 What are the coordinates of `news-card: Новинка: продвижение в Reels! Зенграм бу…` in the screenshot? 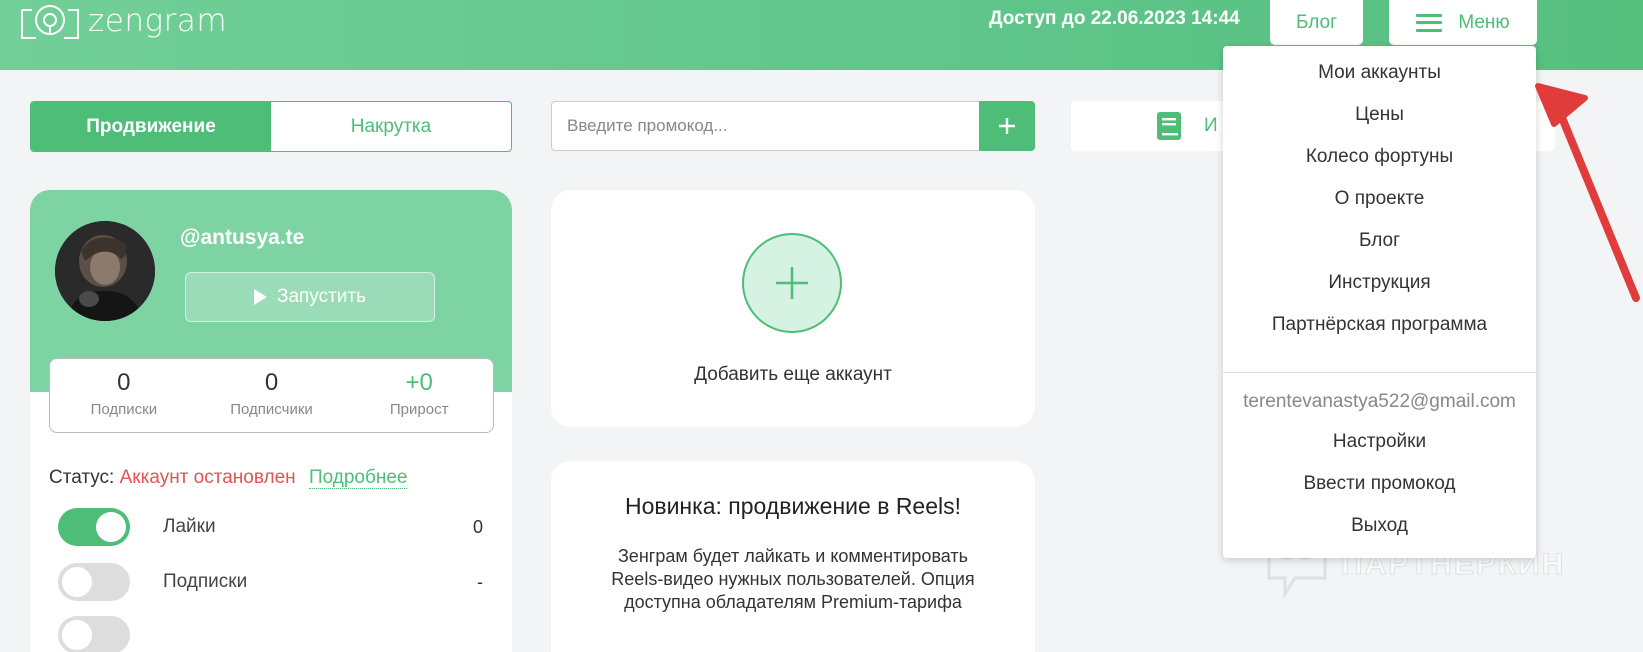 It's located at (793, 556).